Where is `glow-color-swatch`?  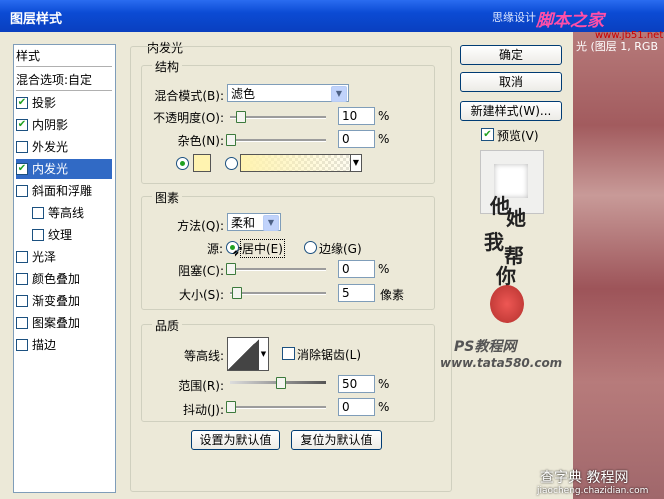 glow-color-swatch is located at coordinates (202, 163).